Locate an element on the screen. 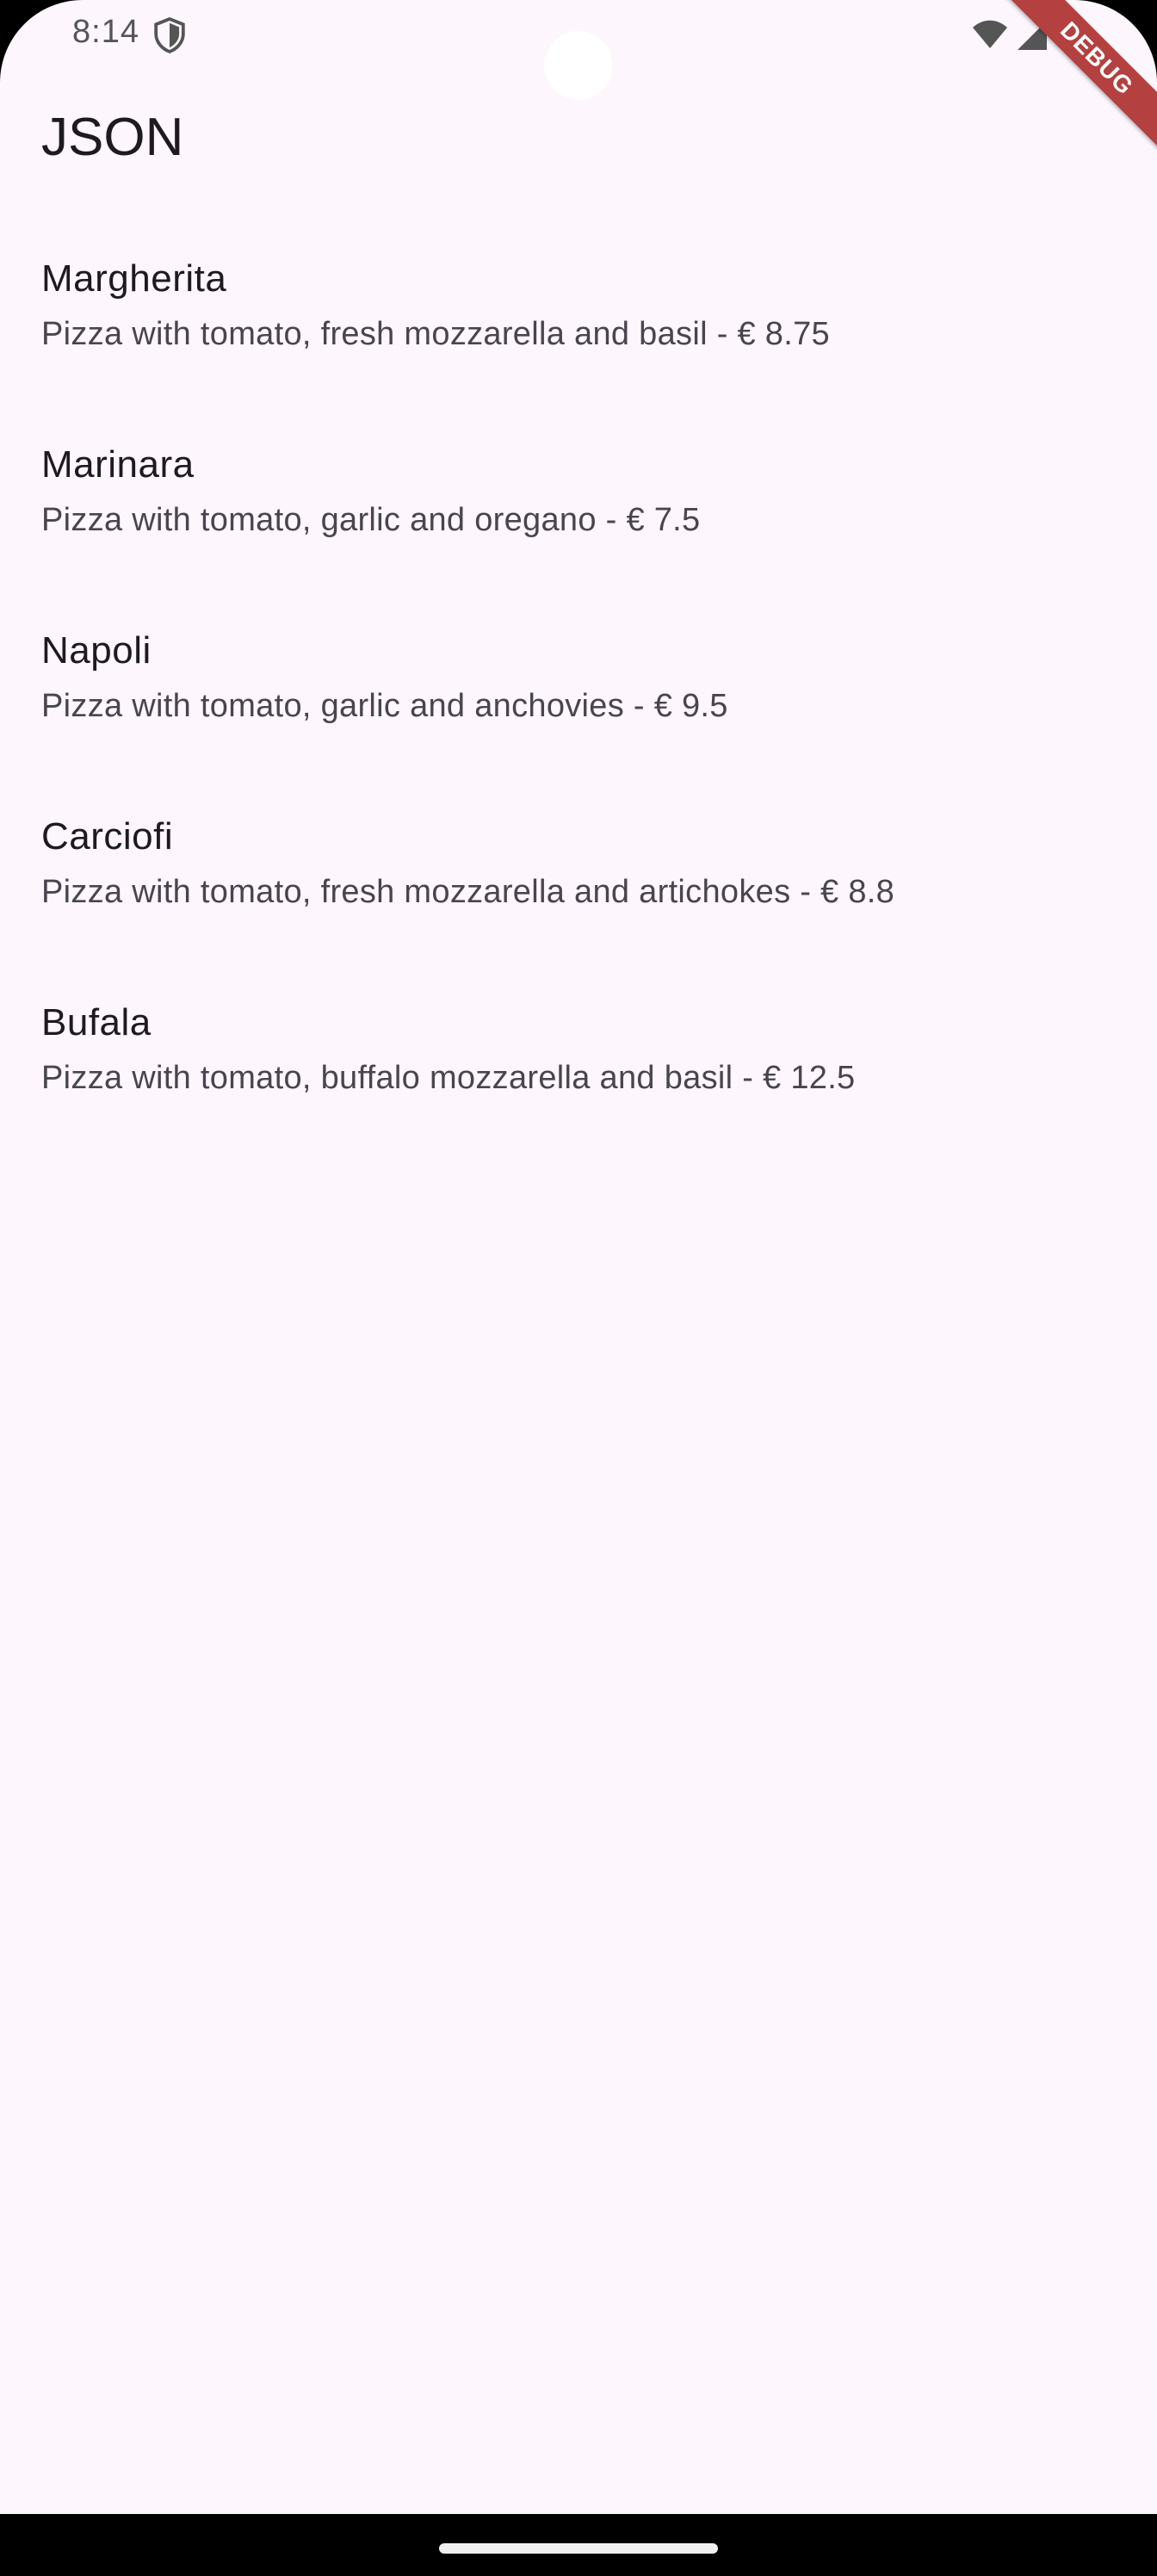 Image resolution: width=1157 pixels, height=2576 pixels. wifi-icon is located at coordinates (990, 35).